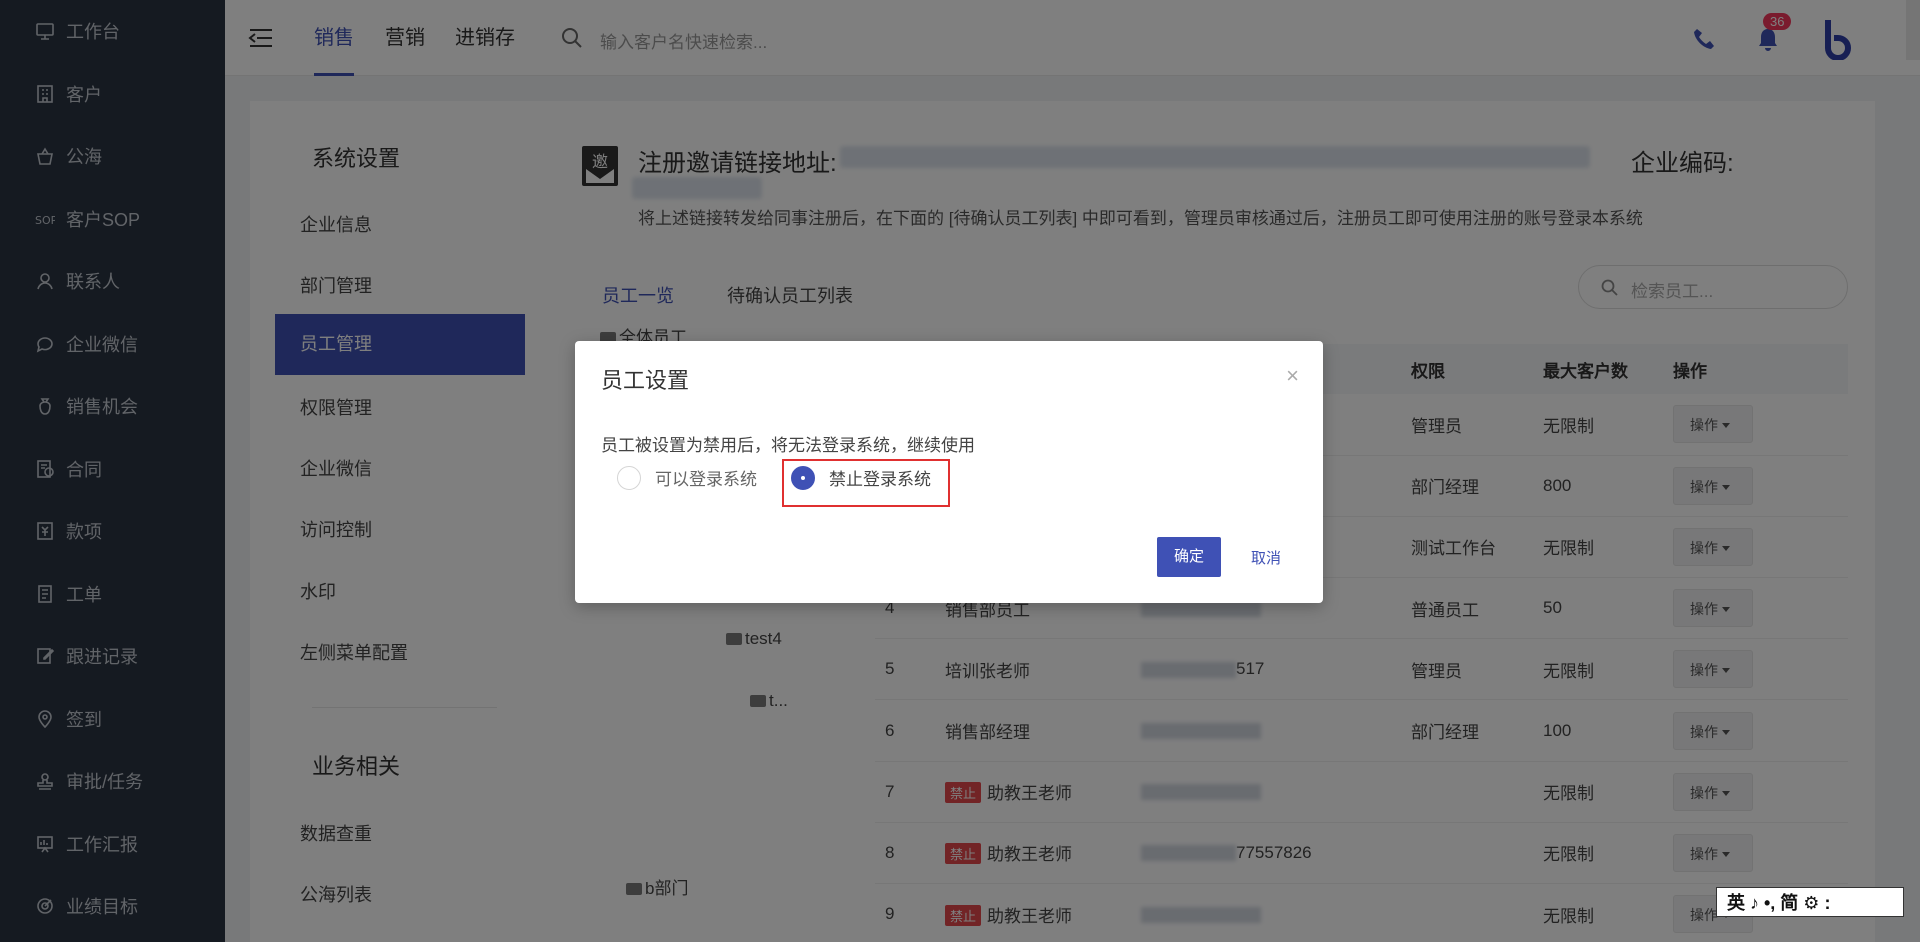  Describe the element at coordinates (1189, 557) in the screenshot. I see `confirm-button: 确定` at that location.